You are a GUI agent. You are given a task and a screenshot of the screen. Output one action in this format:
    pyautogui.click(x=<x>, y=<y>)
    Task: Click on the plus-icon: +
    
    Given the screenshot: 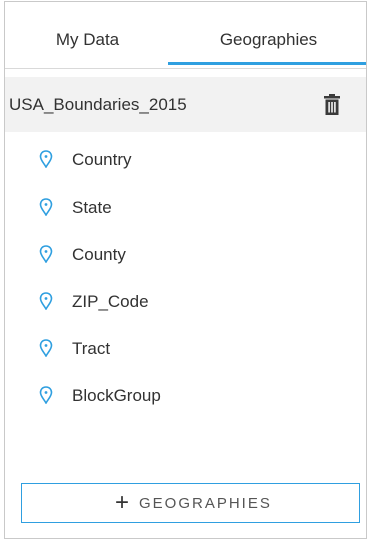 What is the action you would take?
    pyautogui.click(x=122, y=502)
    